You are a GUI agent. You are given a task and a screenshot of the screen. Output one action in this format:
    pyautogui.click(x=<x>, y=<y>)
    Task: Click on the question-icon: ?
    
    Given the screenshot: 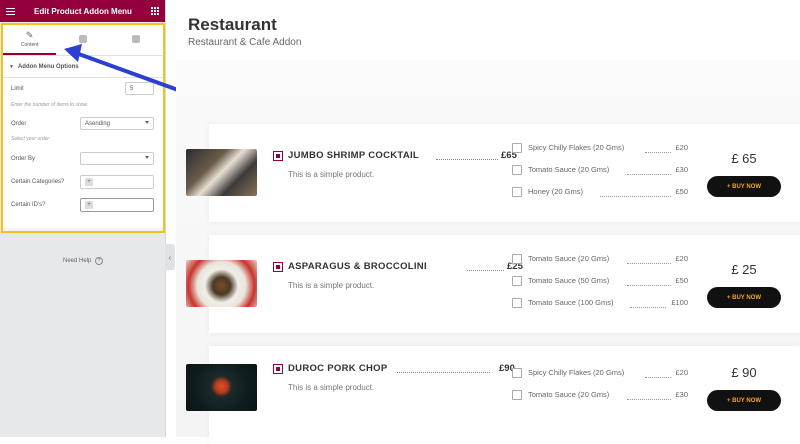 What is the action you would take?
    pyautogui.click(x=99, y=261)
    